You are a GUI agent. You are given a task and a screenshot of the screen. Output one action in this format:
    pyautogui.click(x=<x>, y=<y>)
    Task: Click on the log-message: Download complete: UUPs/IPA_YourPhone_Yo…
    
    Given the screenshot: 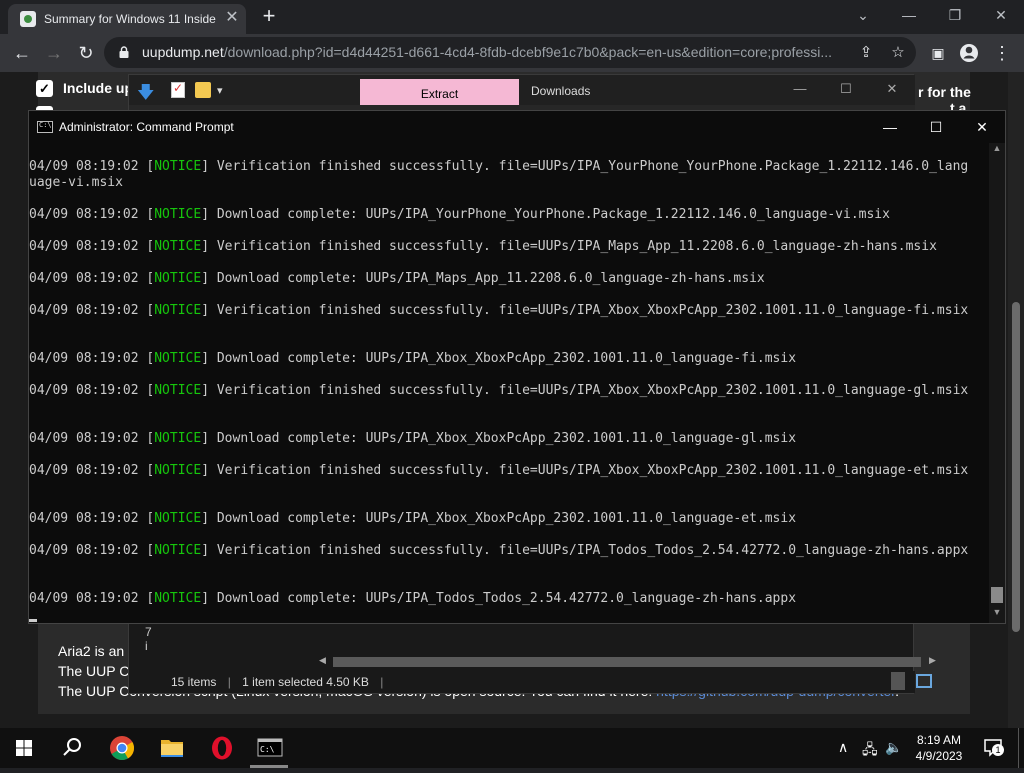 What is the action you would take?
    pyautogui.click(x=553, y=214)
    